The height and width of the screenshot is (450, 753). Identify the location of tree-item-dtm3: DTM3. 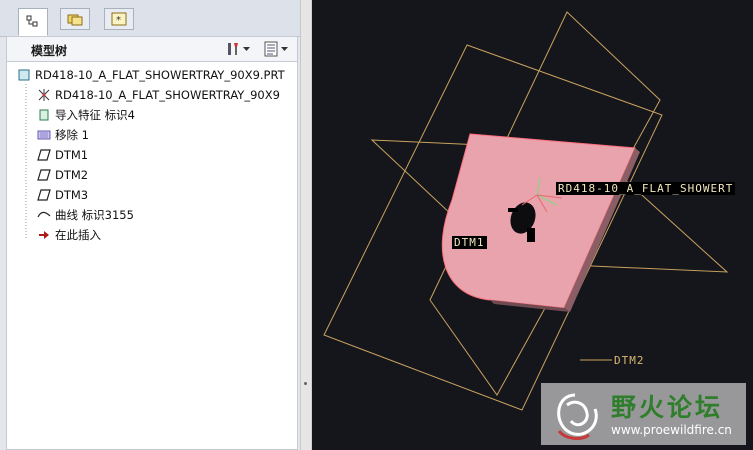
(62, 195).